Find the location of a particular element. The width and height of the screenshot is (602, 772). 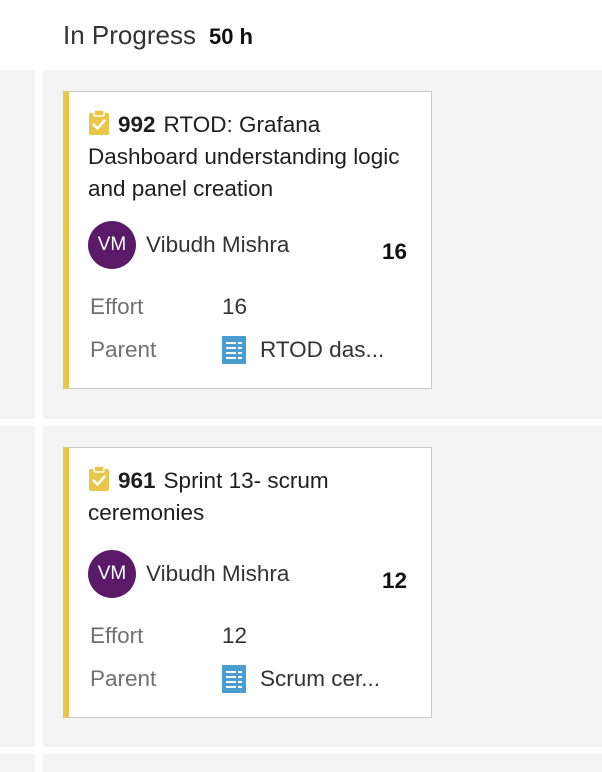

column-title: In Progress is located at coordinates (129, 35).